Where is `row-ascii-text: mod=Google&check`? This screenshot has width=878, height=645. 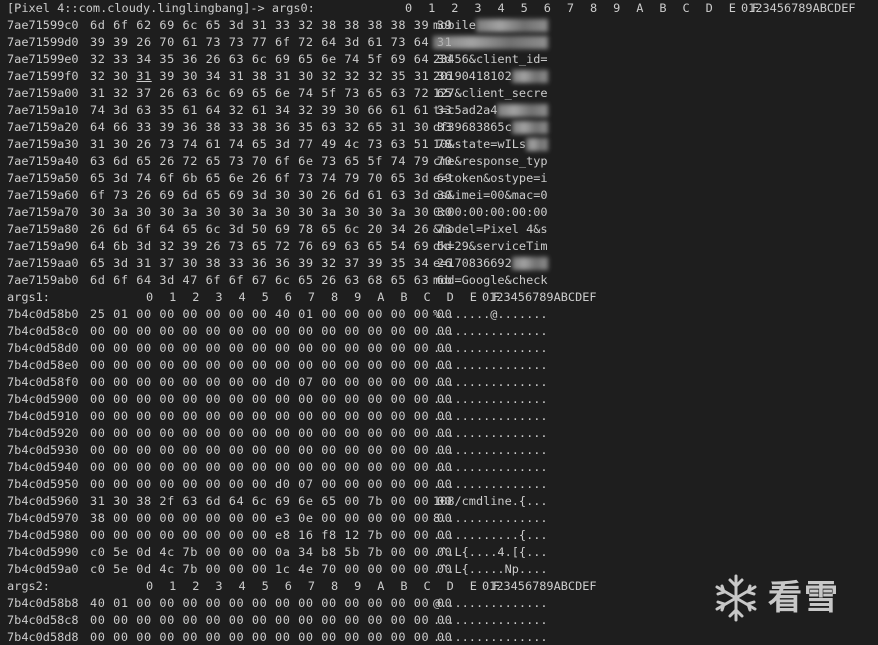 row-ascii-text: mod=Google&check is located at coordinates (490, 280).